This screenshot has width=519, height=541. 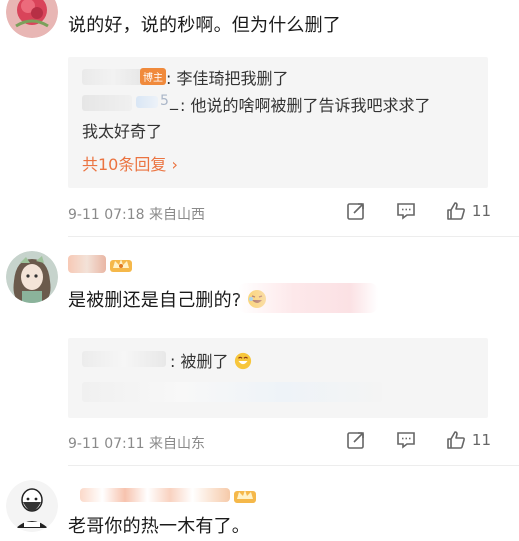 What do you see at coordinates (130, 163) in the screenshot?
I see `more-replies-link: 共10条回复 ›` at bounding box center [130, 163].